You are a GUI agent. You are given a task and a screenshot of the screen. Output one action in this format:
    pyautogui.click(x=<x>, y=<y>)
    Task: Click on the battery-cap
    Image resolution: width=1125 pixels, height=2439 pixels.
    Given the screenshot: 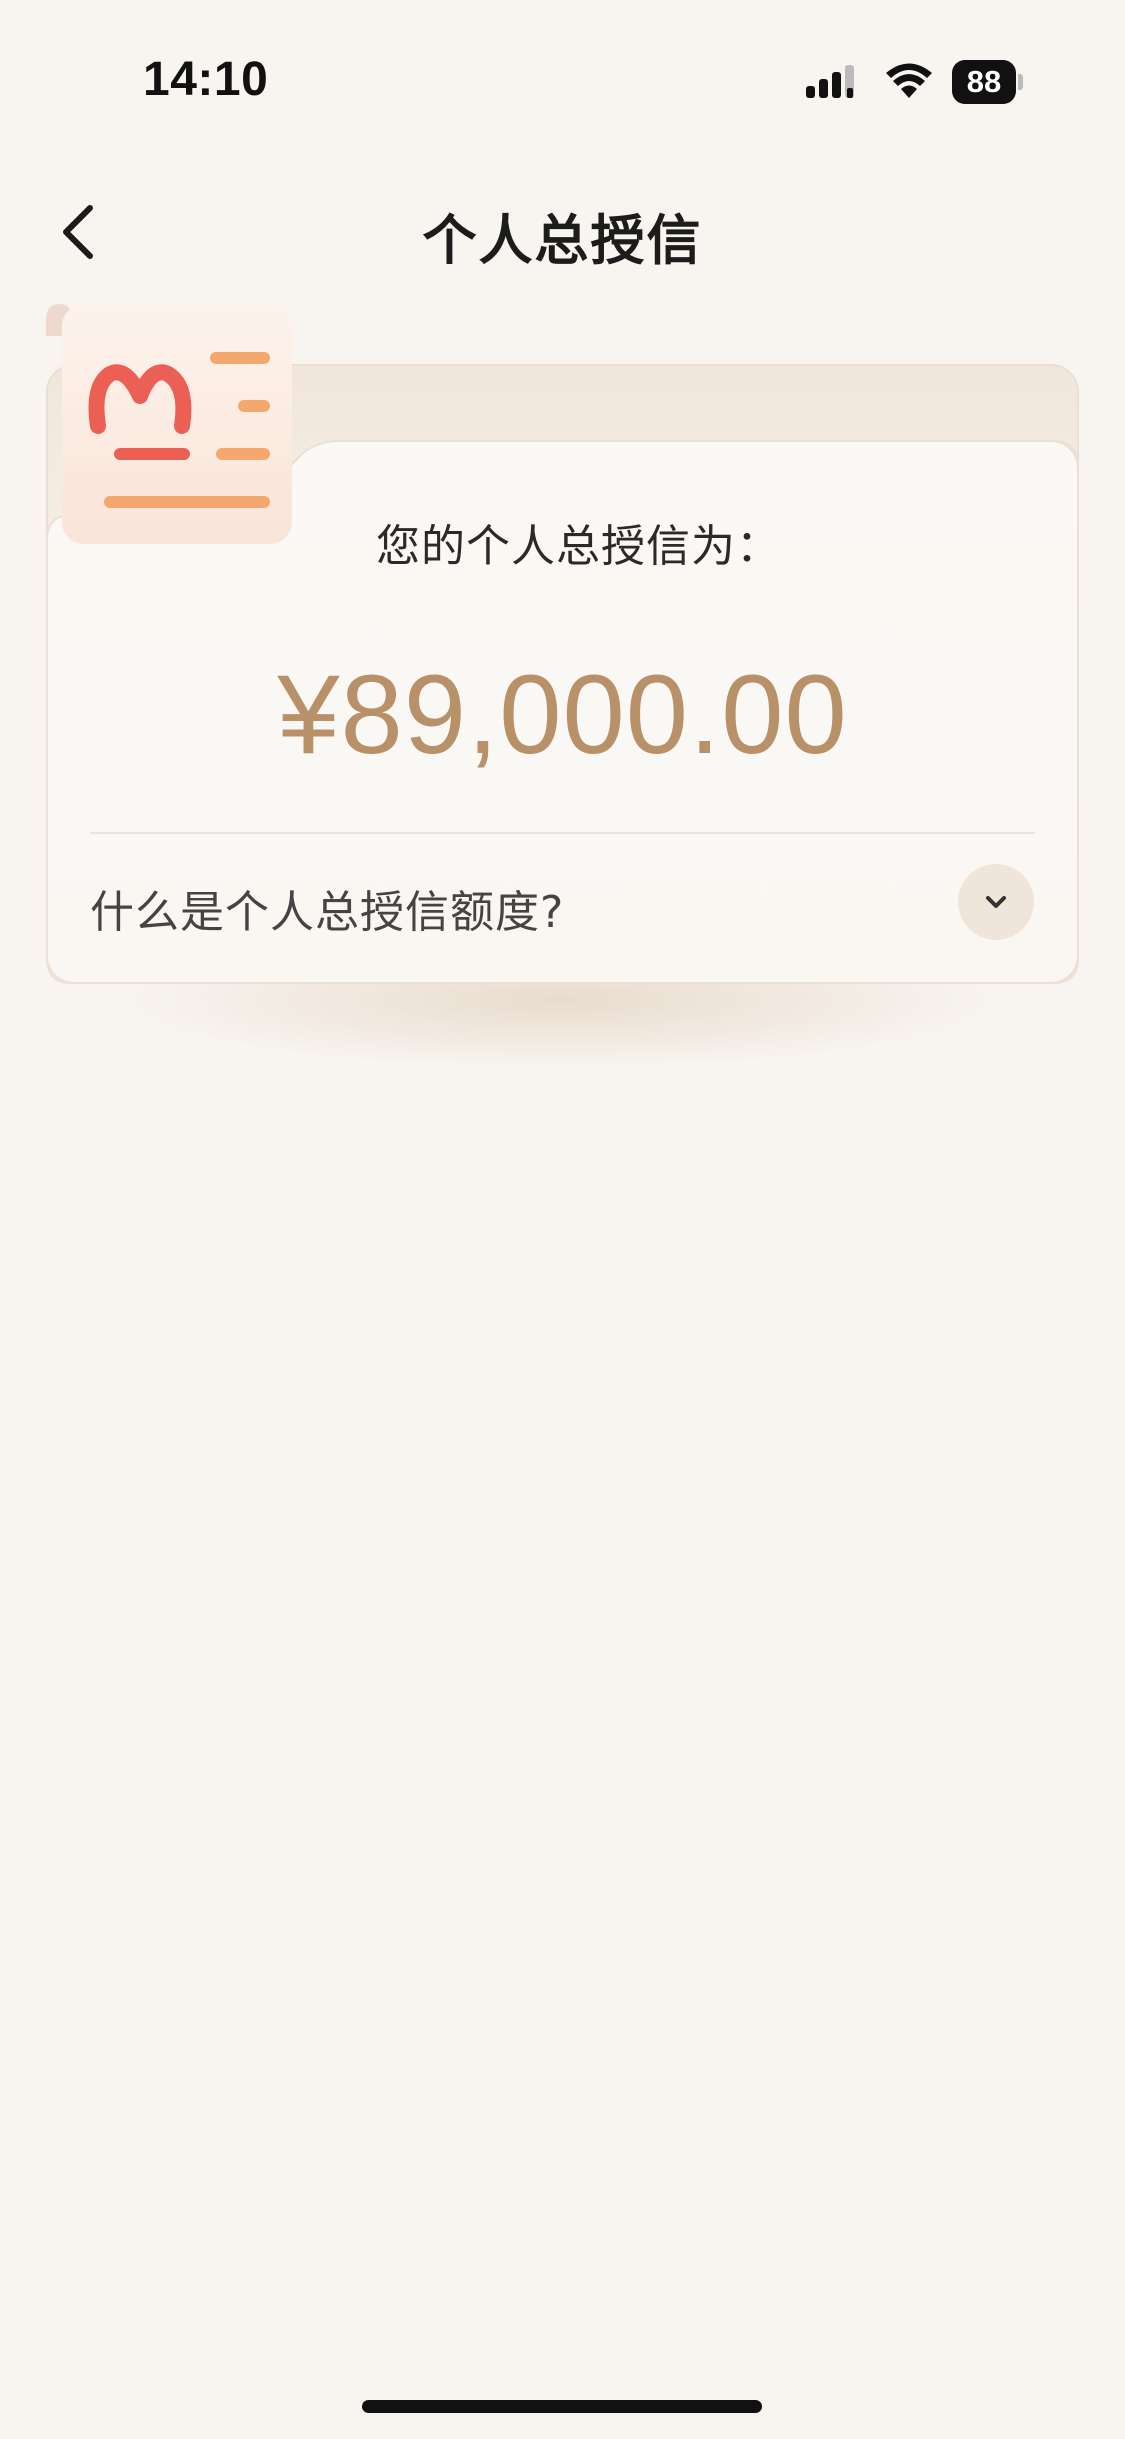 What is the action you would take?
    pyautogui.click(x=1020, y=82)
    